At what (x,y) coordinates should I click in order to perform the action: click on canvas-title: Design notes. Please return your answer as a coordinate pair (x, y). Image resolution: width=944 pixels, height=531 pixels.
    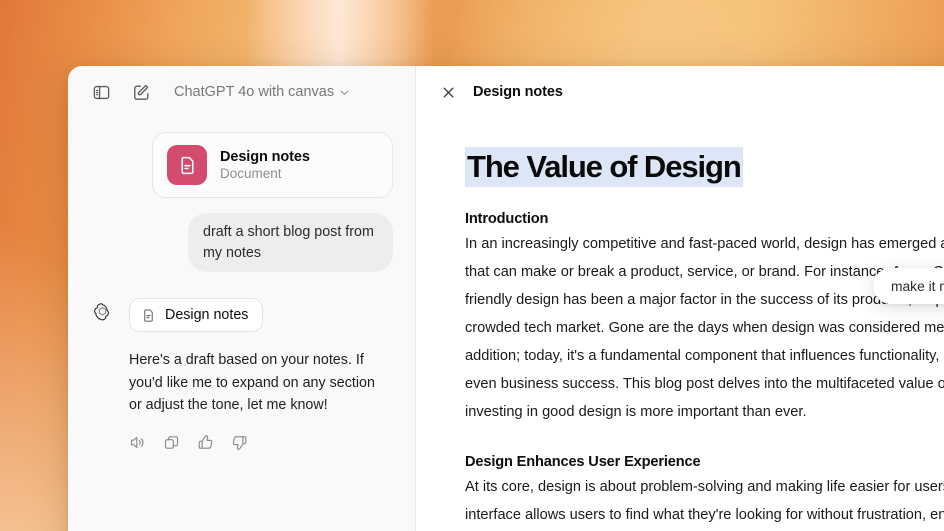
    Looking at the image, I should click on (518, 92).